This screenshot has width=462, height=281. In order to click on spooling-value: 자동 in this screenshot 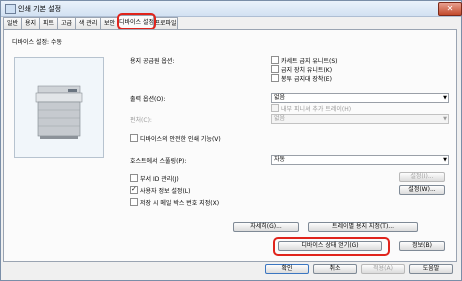, I will do `click(280, 159)`.